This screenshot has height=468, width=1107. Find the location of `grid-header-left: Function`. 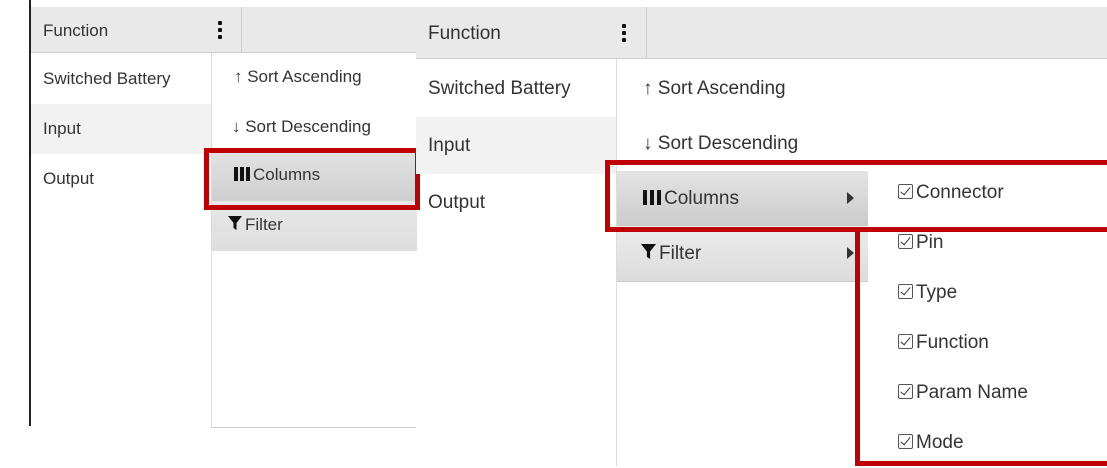

grid-header-left: Function is located at coordinates (224, 30).